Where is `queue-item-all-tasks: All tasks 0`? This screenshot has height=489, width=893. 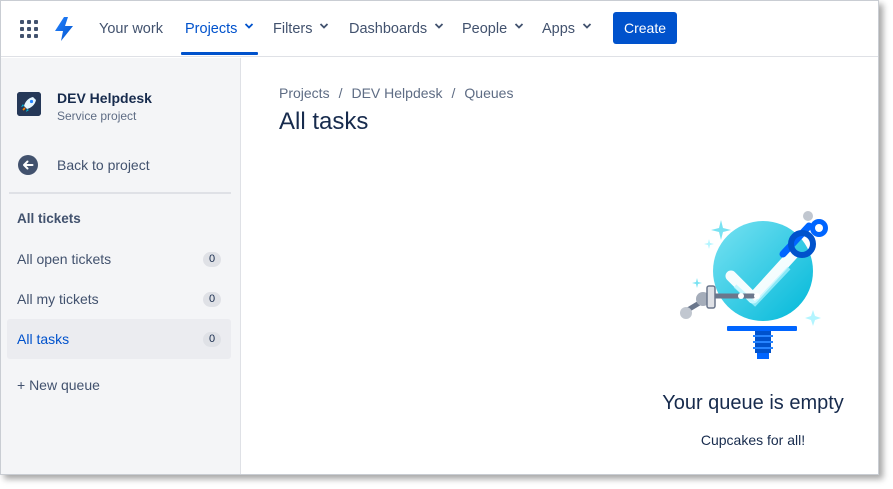 queue-item-all-tasks: All tasks 0 is located at coordinates (119, 339).